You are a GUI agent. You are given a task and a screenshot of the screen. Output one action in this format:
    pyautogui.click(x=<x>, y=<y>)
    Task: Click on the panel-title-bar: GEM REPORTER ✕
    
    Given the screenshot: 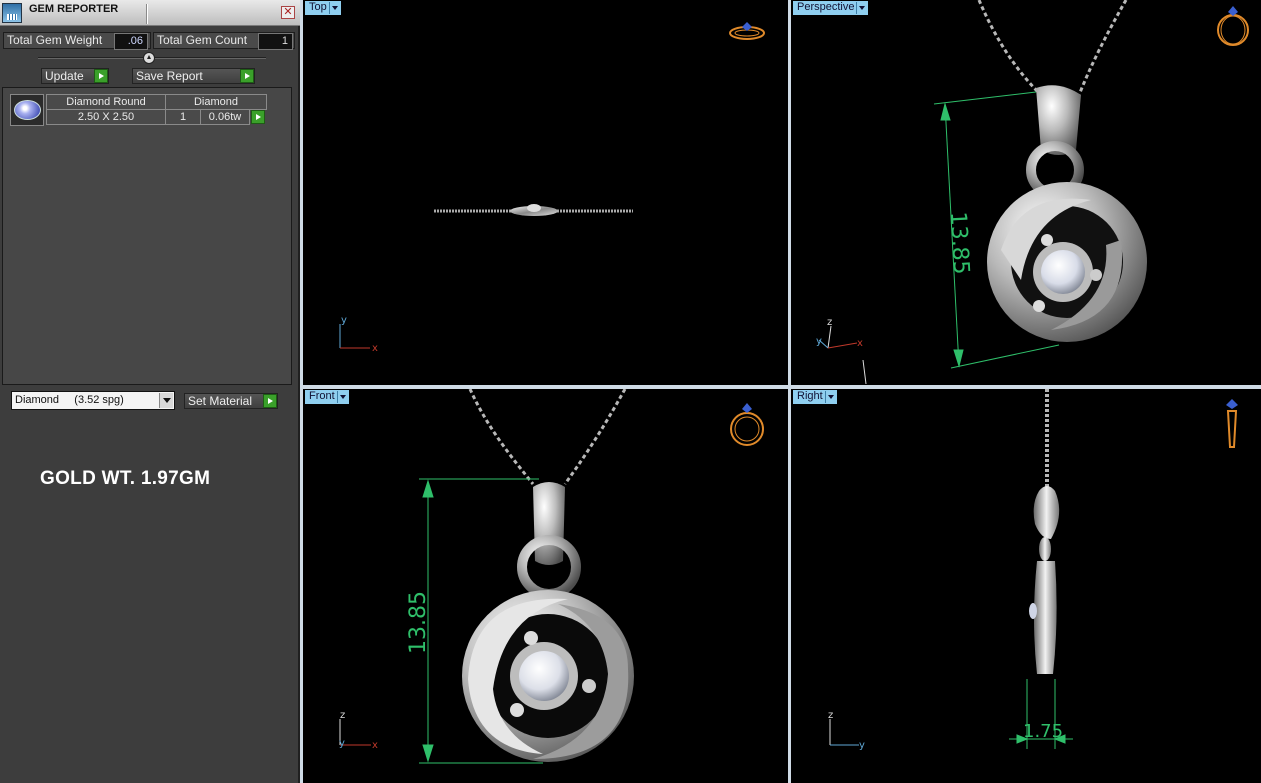 What is the action you would take?
    pyautogui.click(x=150, y=13)
    